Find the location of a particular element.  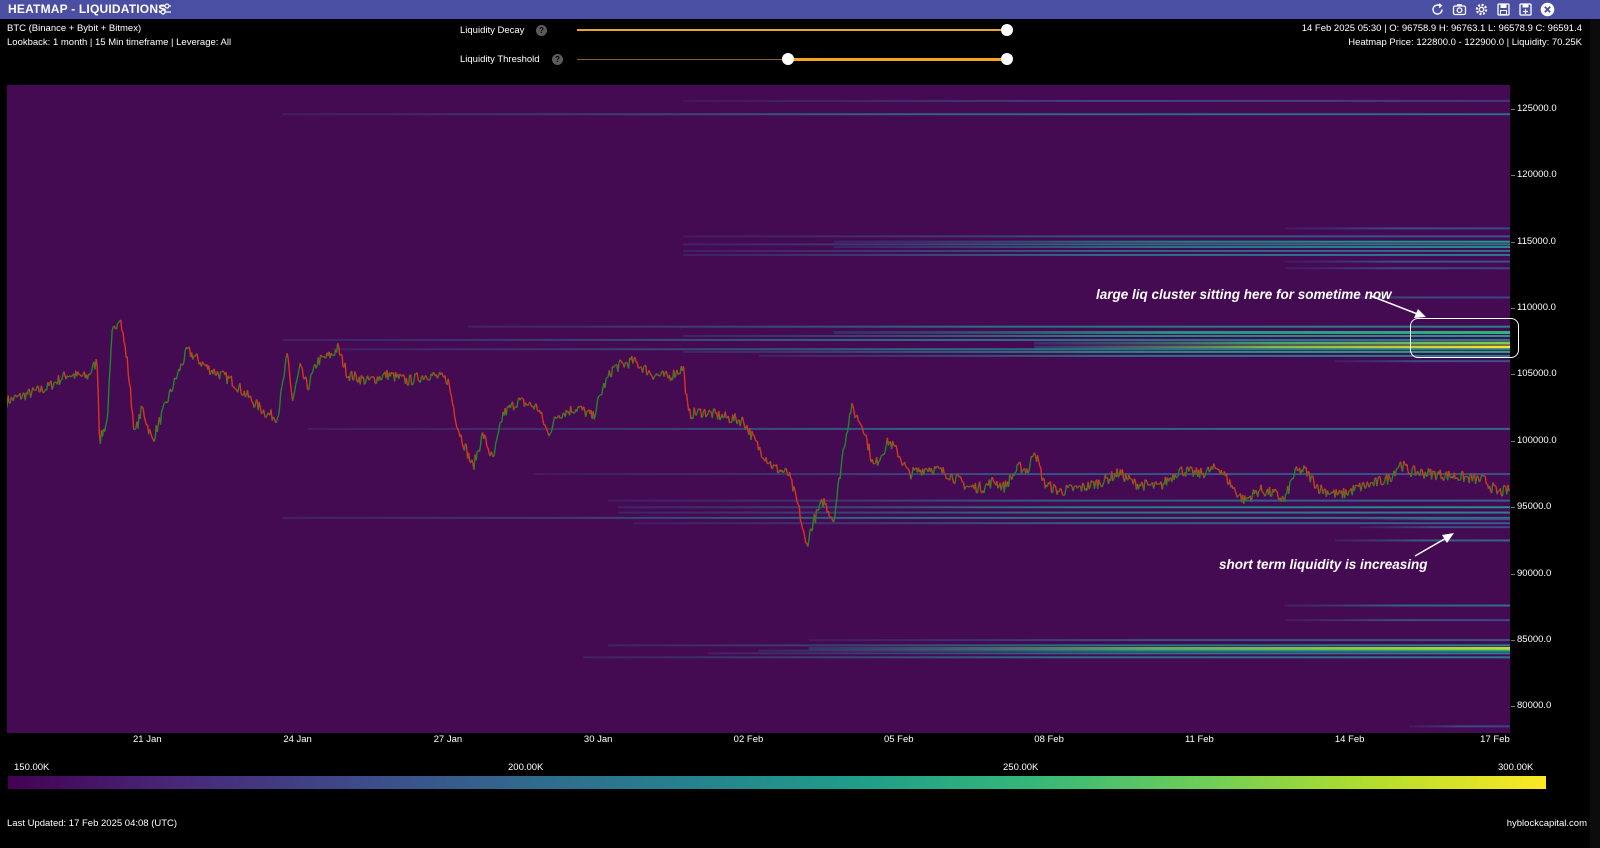

x-tick-label: 24 Jan is located at coordinates (297, 739).